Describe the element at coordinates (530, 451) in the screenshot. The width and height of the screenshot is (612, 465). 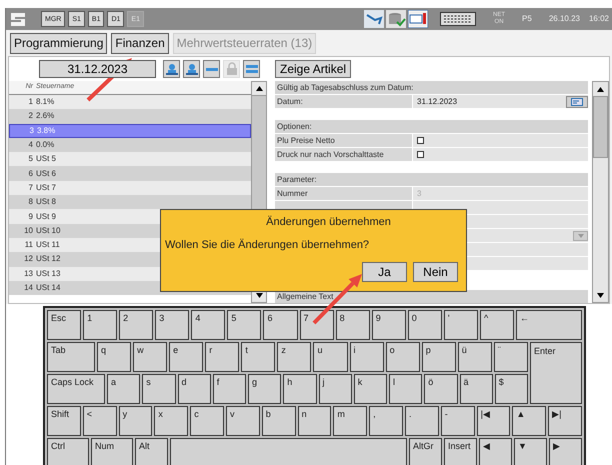
I see `keyboard-key: ▼` at that location.